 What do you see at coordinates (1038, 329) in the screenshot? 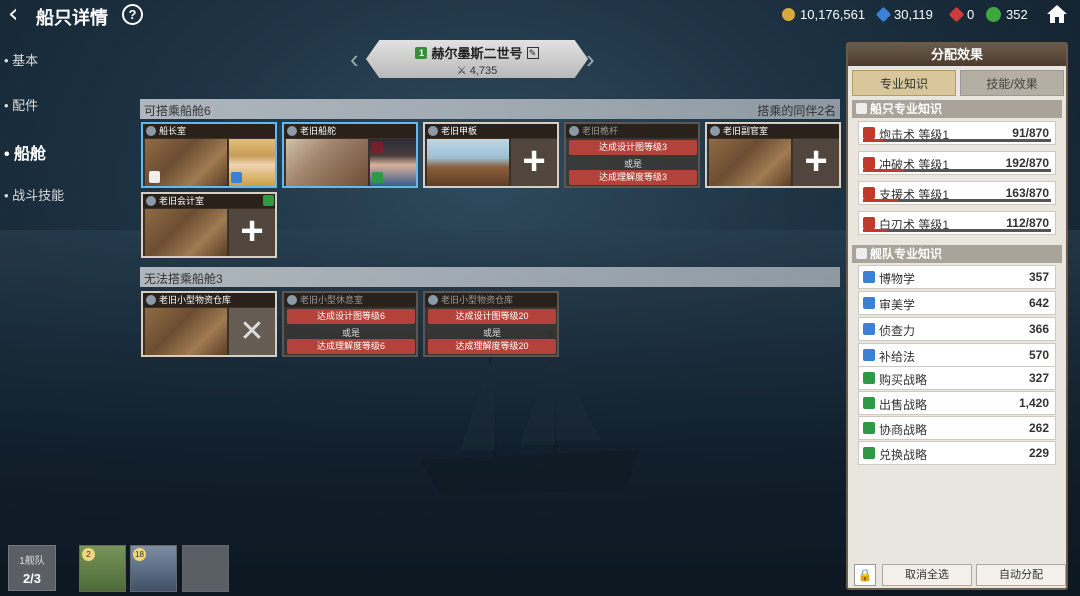
I see `skill-value: 366` at bounding box center [1038, 329].